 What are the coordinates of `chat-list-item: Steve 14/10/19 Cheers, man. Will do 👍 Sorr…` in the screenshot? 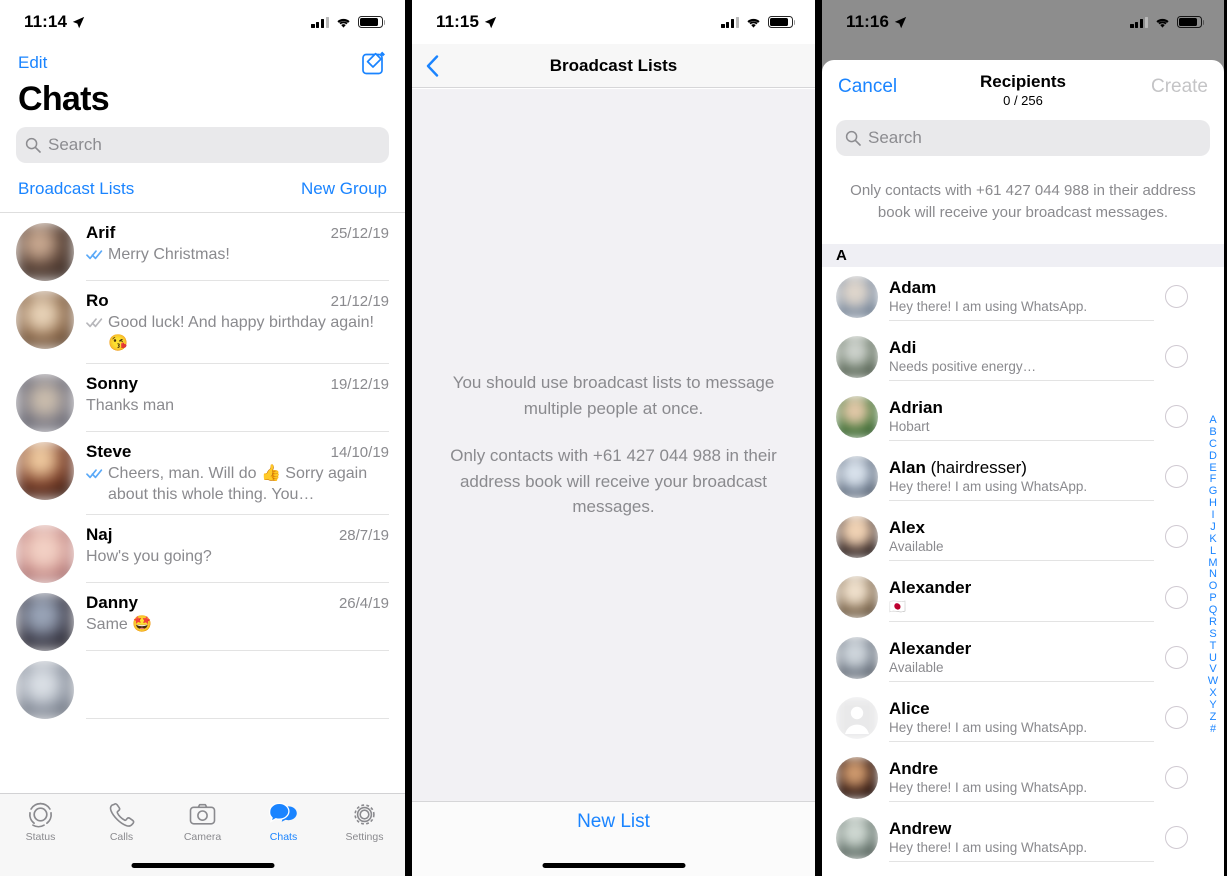 It's located at (202, 474).